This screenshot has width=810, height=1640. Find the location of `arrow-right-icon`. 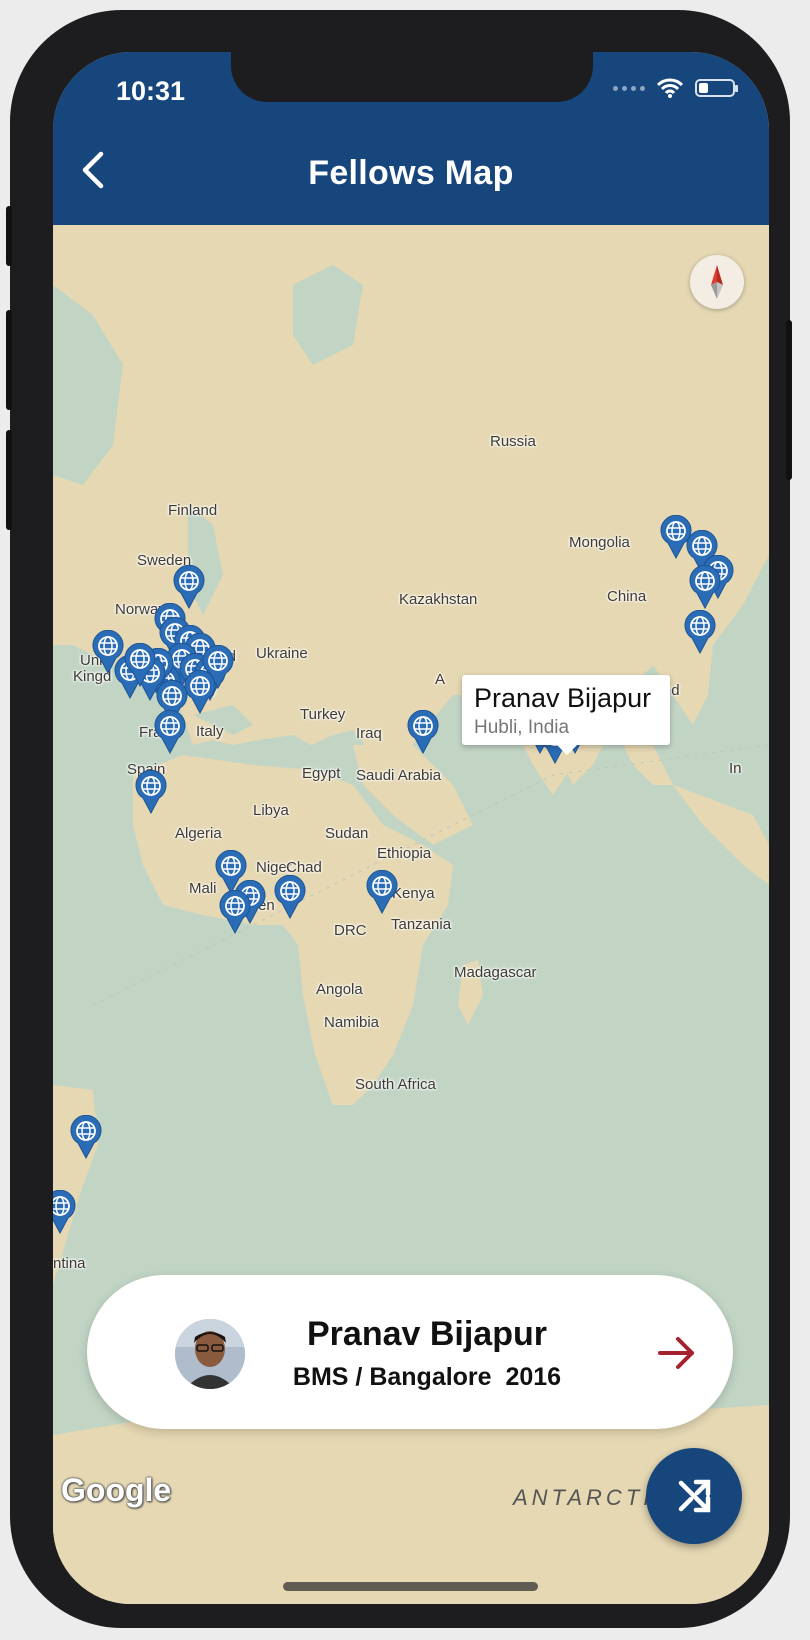

arrow-right-icon is located at coordinates (676, 1353).